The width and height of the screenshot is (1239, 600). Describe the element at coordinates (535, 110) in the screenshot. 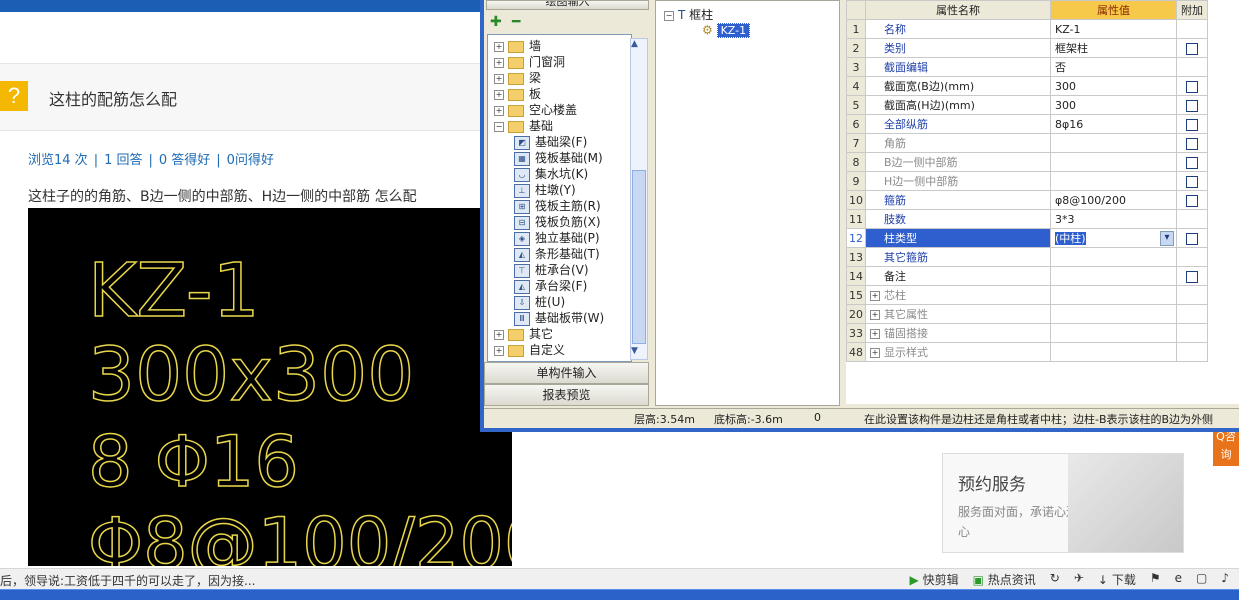

I see `tree-item: + 空心楼盖` at that location.